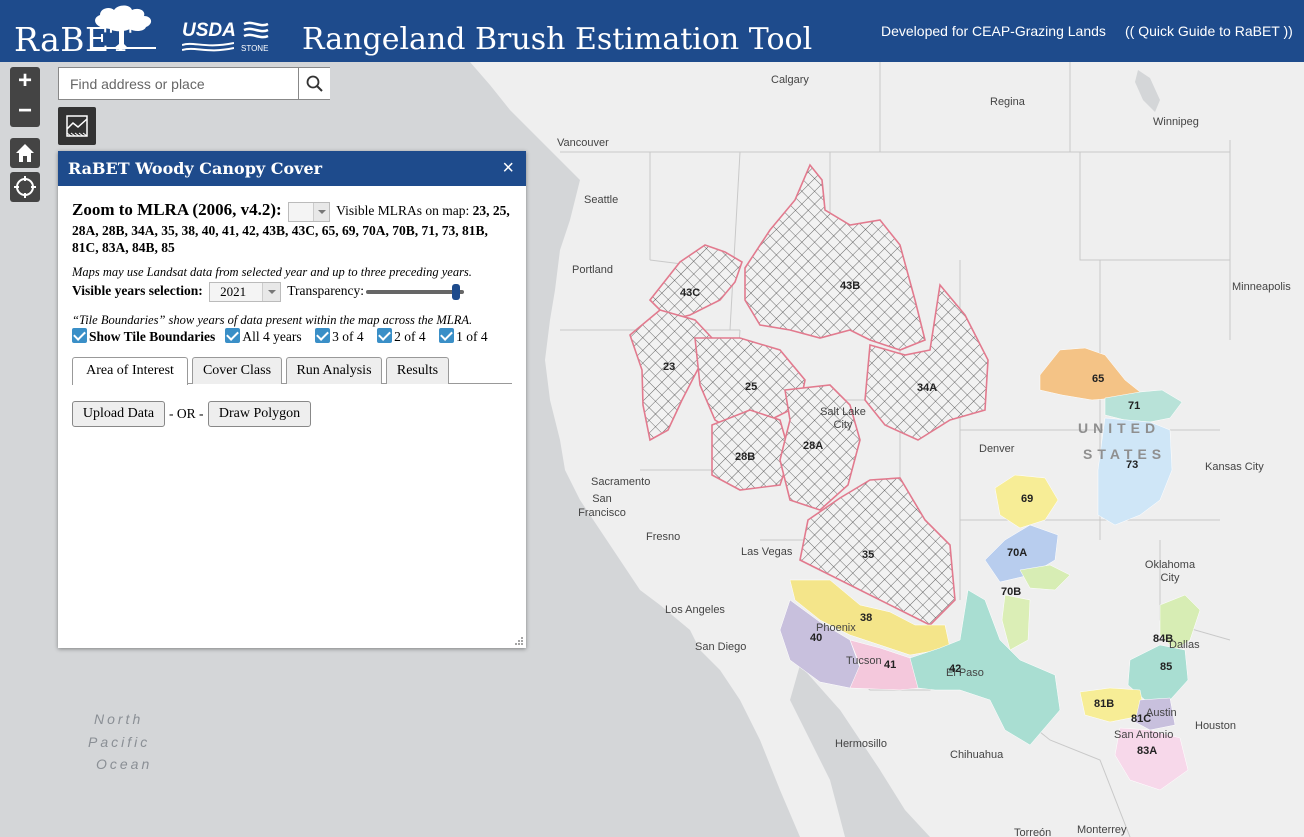  I want to click on tab-results: Results, so click(417, 370).